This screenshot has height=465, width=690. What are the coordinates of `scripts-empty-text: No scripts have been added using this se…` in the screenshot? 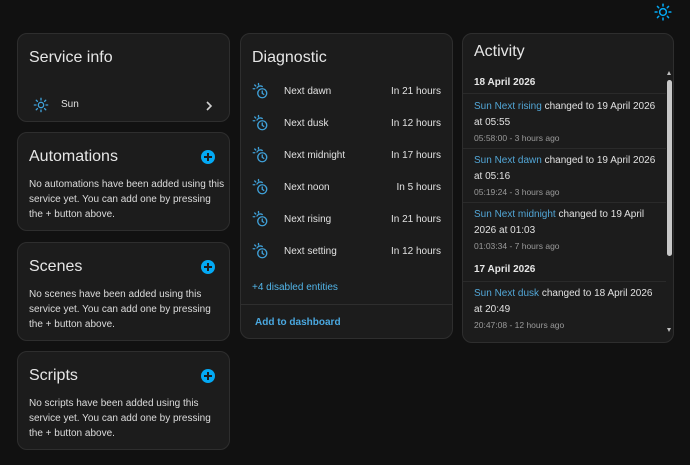 It's located at (120, 418).